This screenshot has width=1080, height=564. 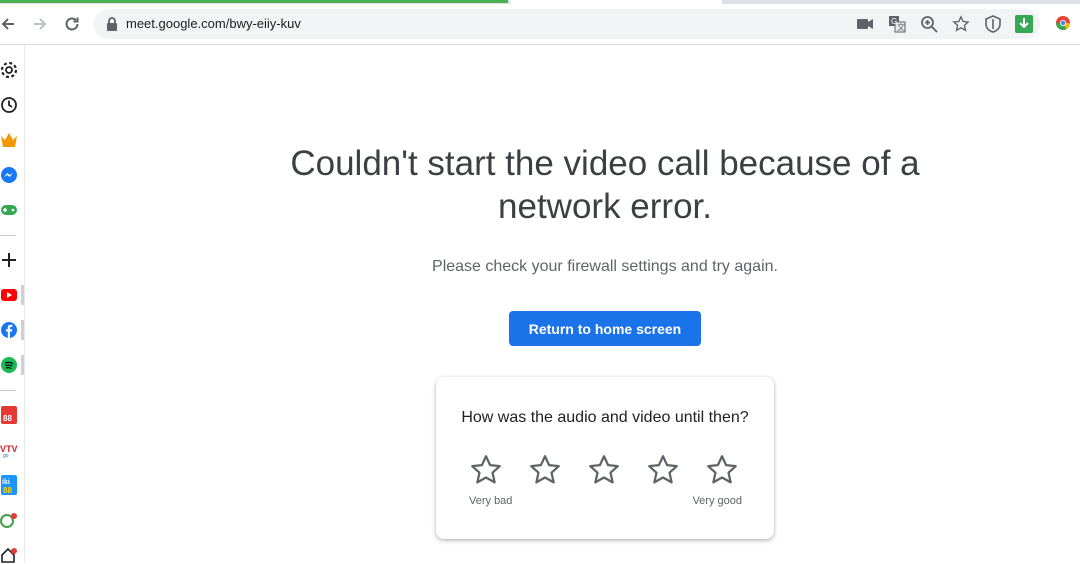 I want to click on forward-icon, so click(x=40, y=24).